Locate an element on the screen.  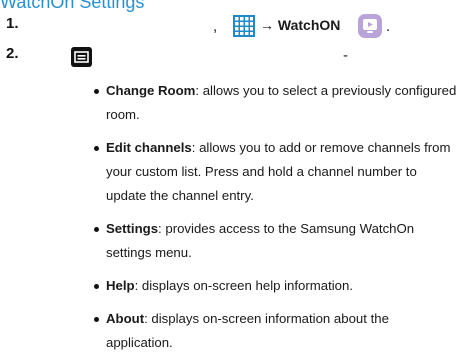
watchon-app-icon is located at coordinates (370, 26).